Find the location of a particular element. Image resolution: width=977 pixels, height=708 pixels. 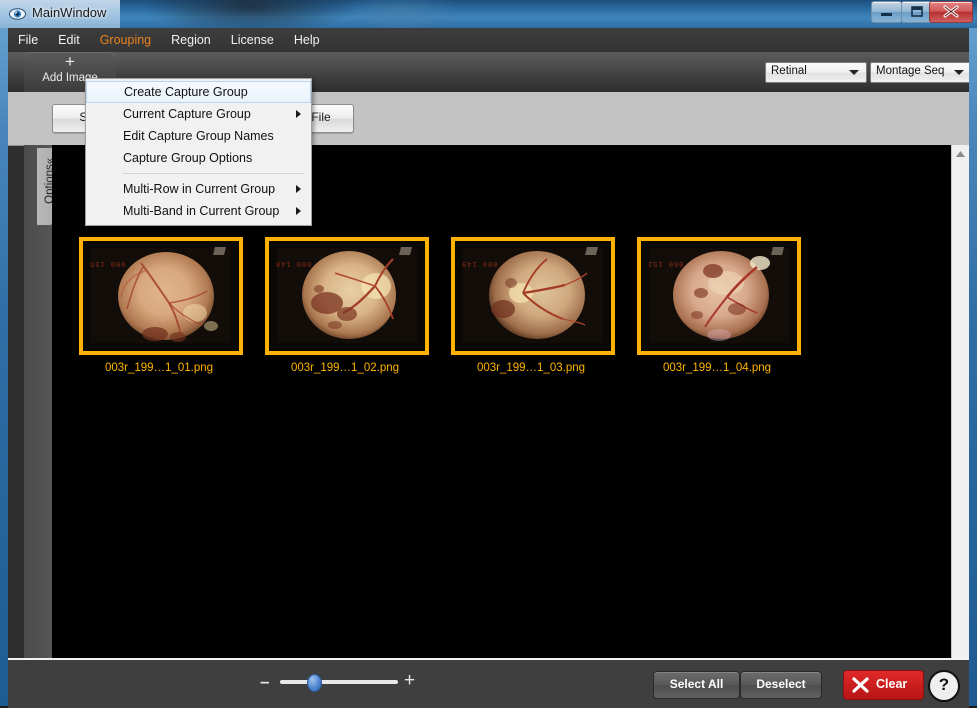

clear-button: Clear is located at coordinates (883, 685).